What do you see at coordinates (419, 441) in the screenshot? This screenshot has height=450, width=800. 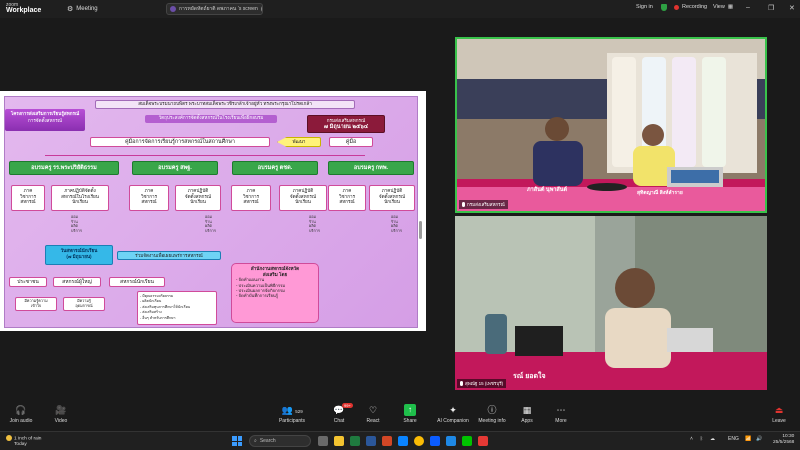 I see `chrome-icon` at bounding box center [419, 441].